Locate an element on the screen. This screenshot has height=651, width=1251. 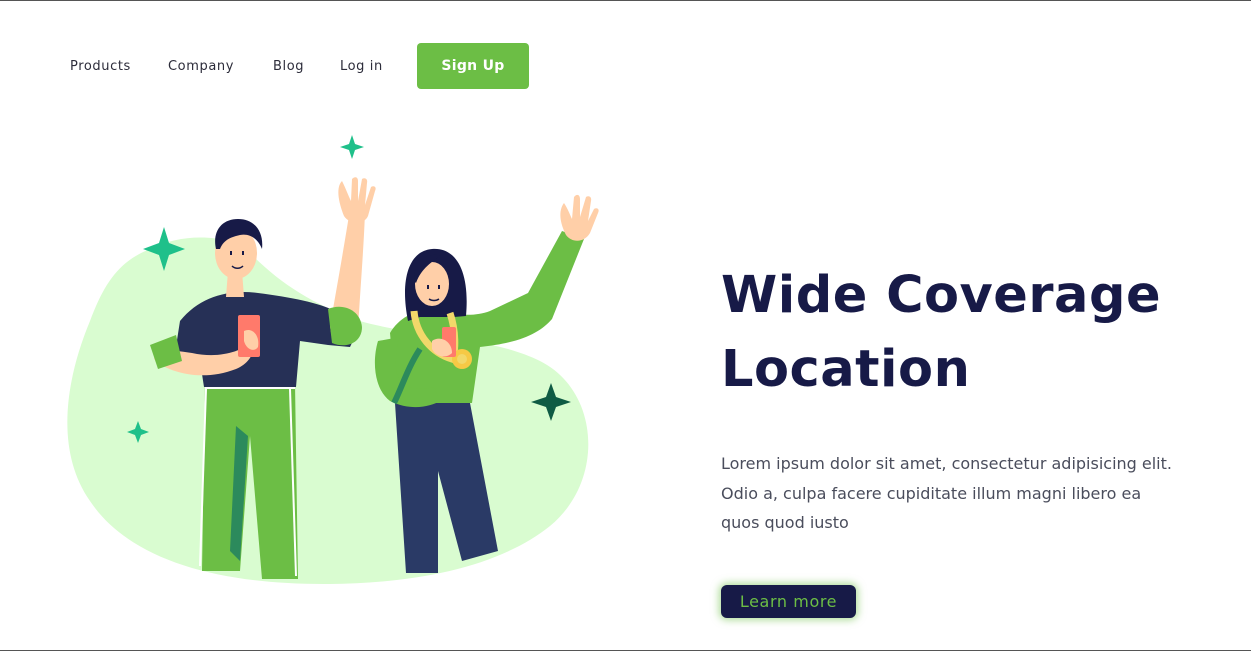
hero-title-line1: Wide Coverage is located at coordinates (941, 295).